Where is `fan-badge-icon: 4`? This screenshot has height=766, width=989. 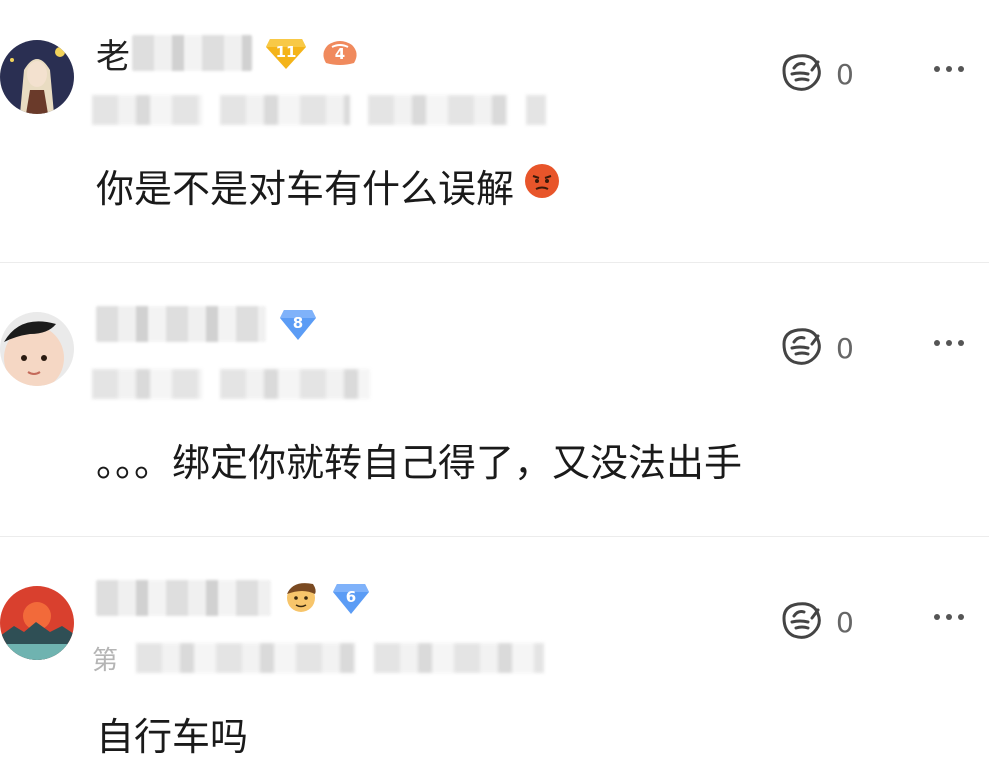
fan-badge-icon: 4 is located at coordinates (340, 53).